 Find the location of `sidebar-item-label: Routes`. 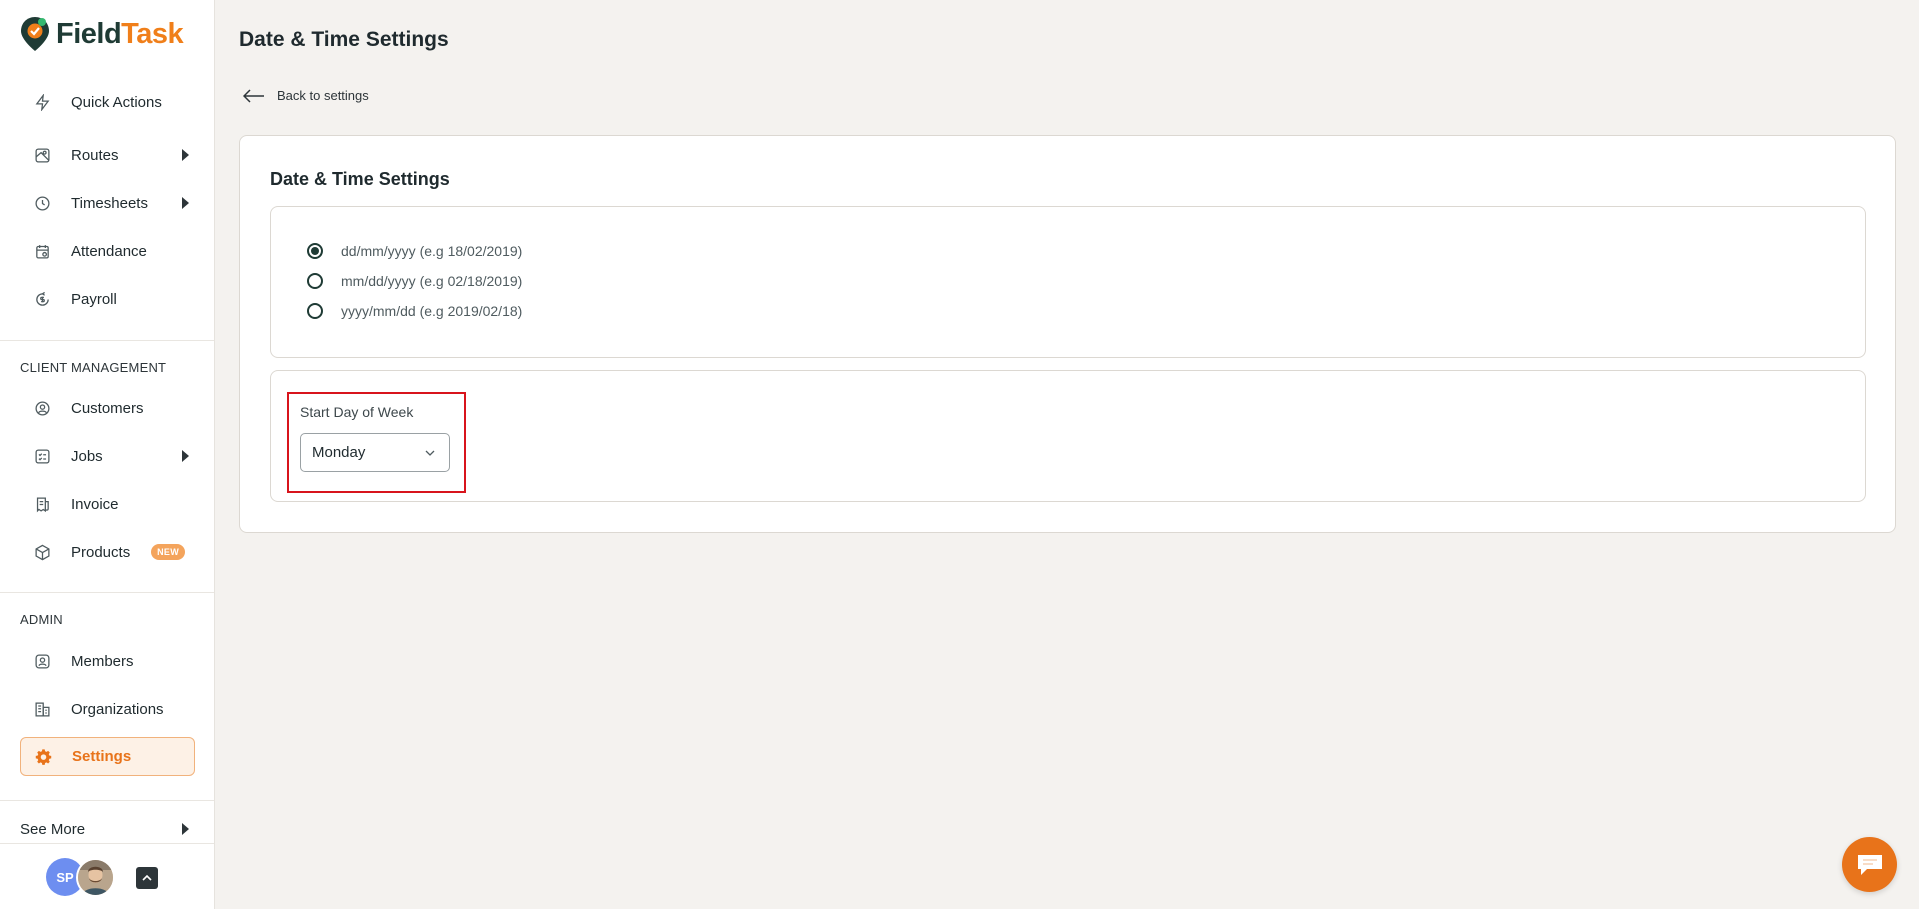

sidebar-item-label: Routes is located at coordinates (95, 155).